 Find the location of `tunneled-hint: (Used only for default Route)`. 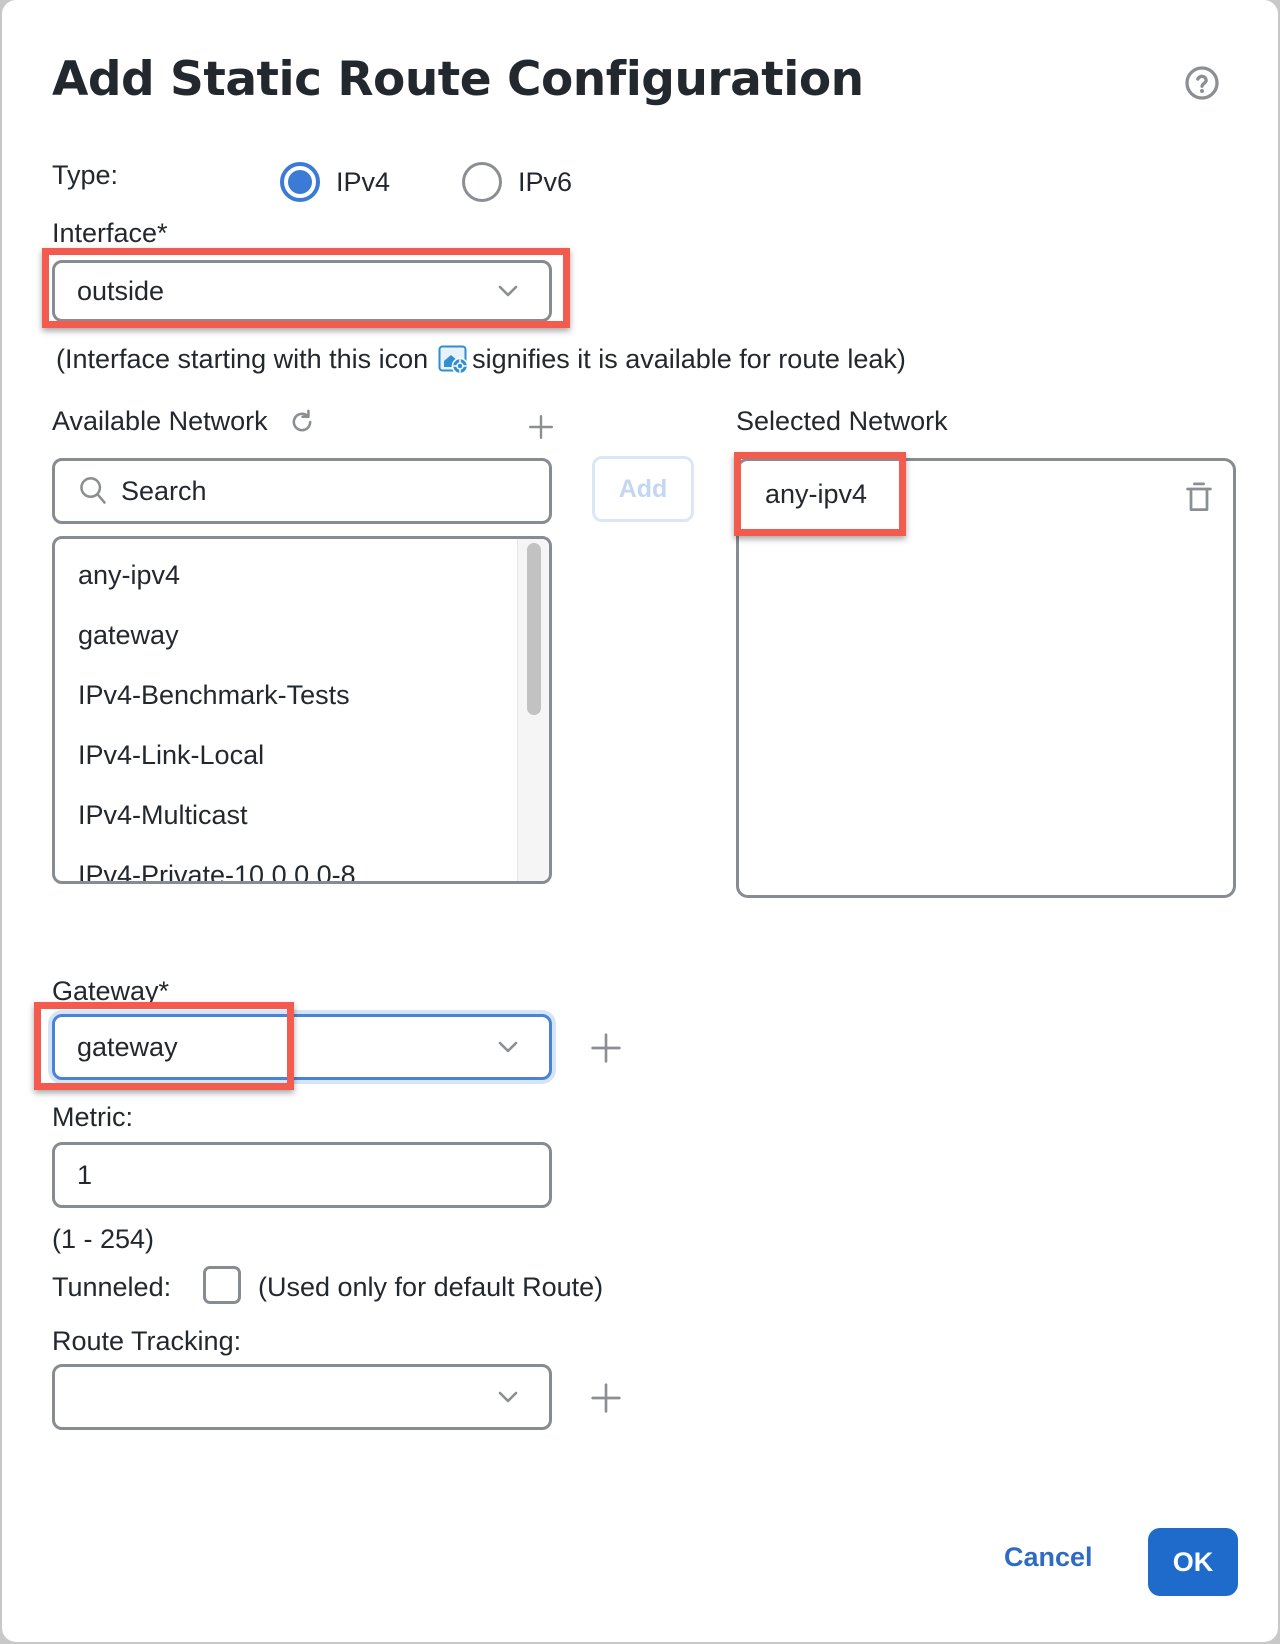

tunneled-hint: (Used only for default Route) is located at coordinates (431, 1287).